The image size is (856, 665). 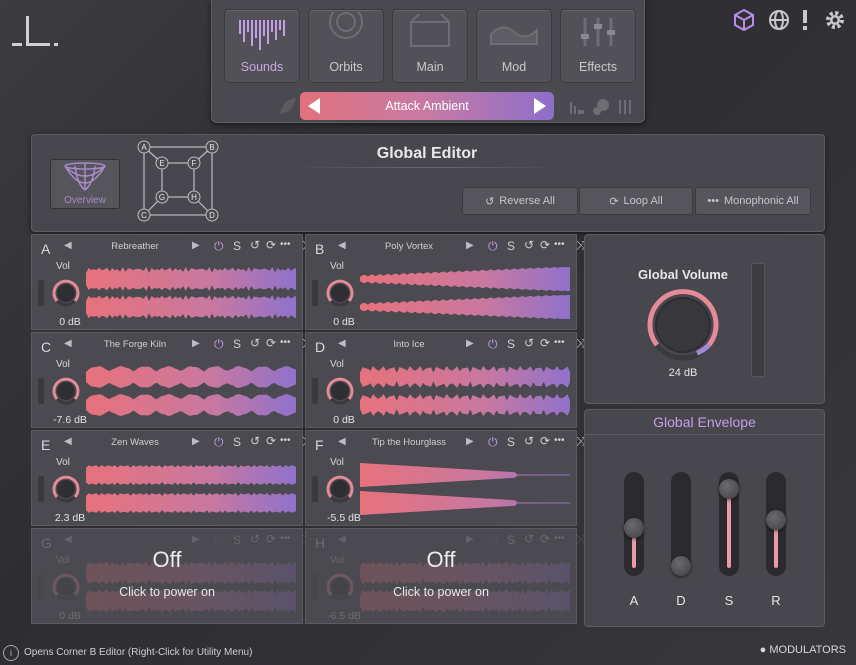 What do you see at coordinates (514, 46) in the screenshot?
I see `tab-mod: Mod` at bounding box center [514, 46].